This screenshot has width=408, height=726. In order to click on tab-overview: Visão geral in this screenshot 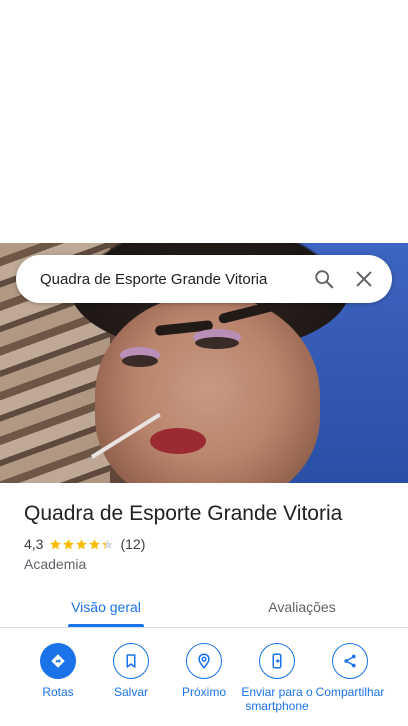, I will do `click(106, 606)`.